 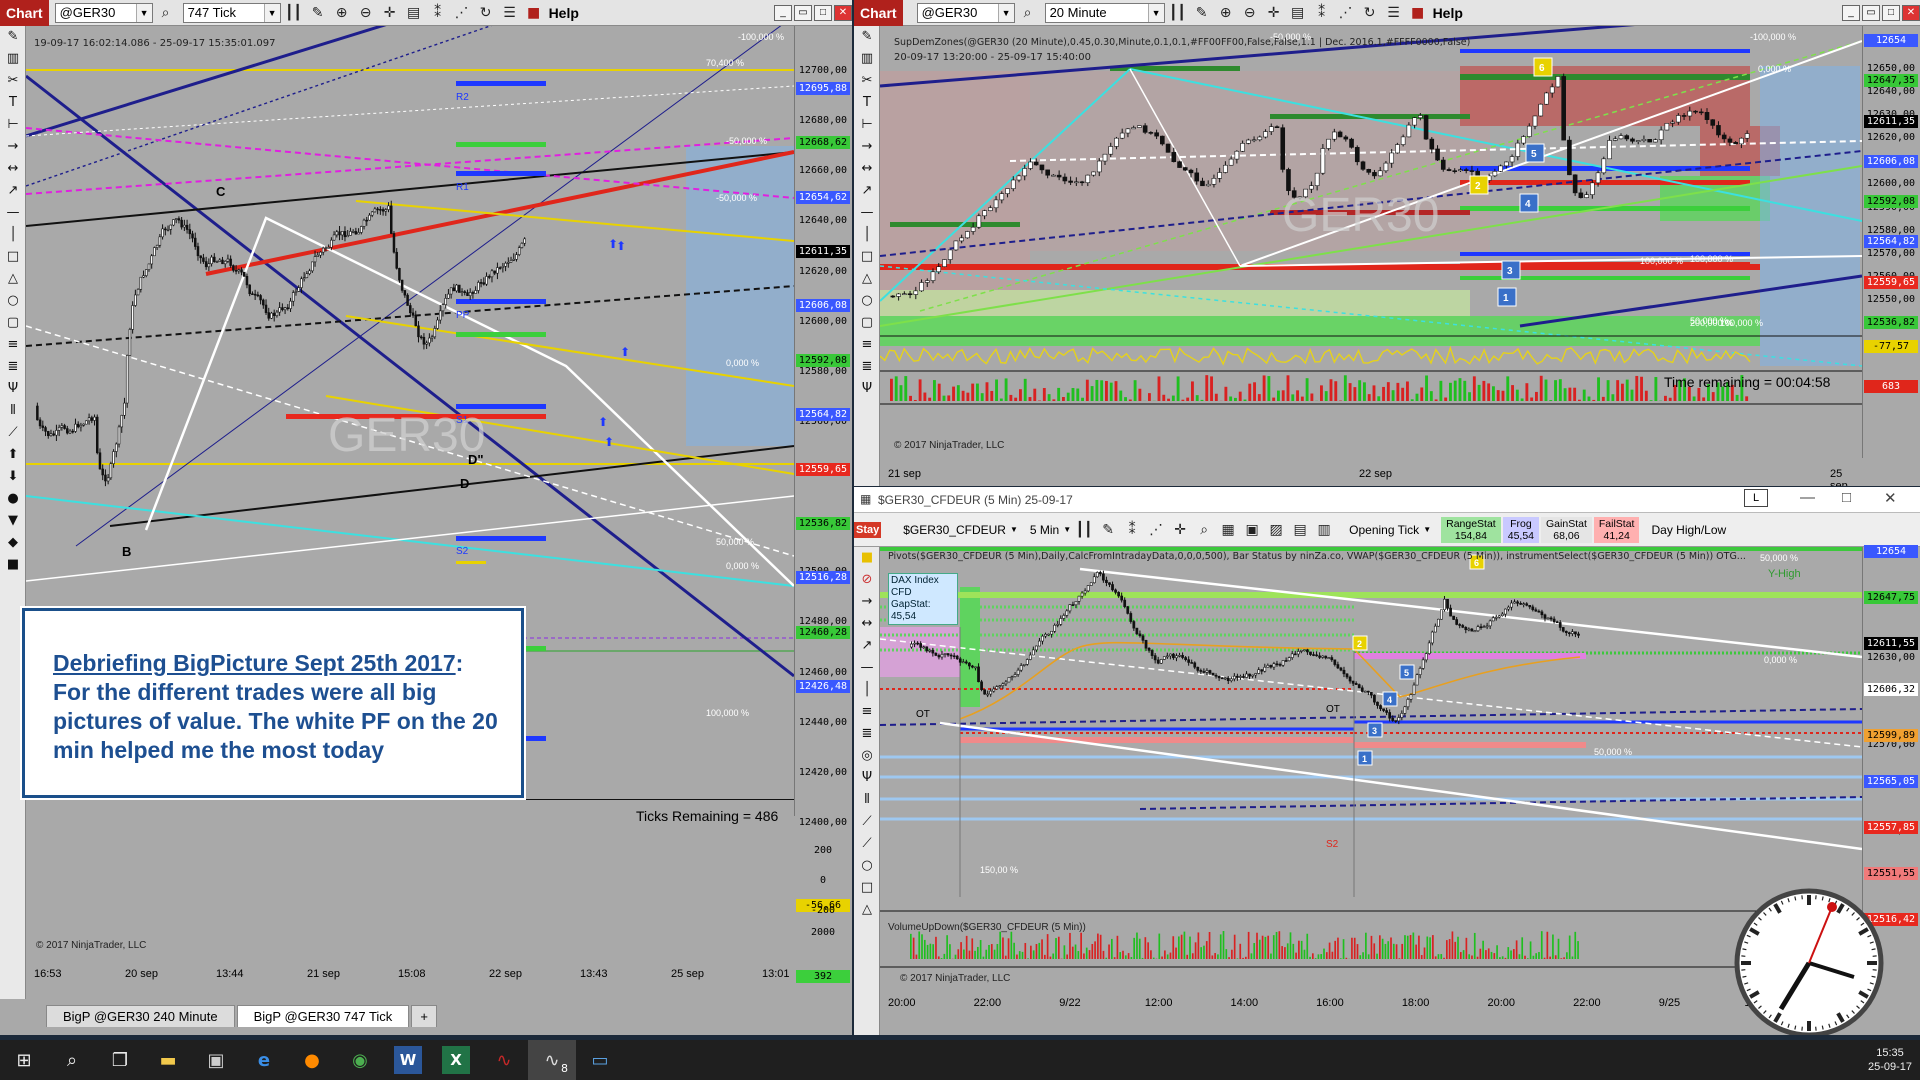 What do you see at coordinates (13, 477) in the screenshot?
I see `arrow-down-icon: ⬇` at bounding box center [13, 477].